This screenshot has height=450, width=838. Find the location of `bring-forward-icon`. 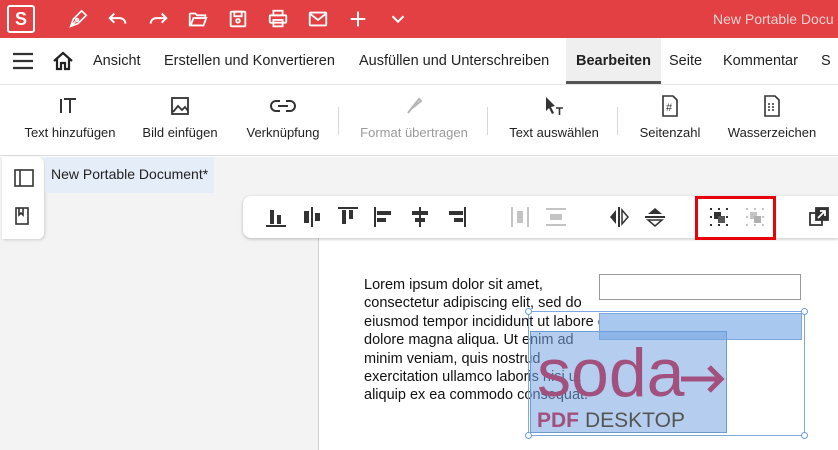

bring-forward-icon is located at coordinates (819, 217).